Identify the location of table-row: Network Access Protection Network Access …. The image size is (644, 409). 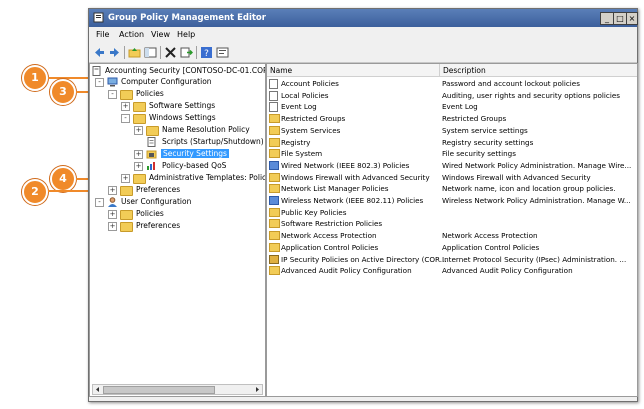
(452, 235).